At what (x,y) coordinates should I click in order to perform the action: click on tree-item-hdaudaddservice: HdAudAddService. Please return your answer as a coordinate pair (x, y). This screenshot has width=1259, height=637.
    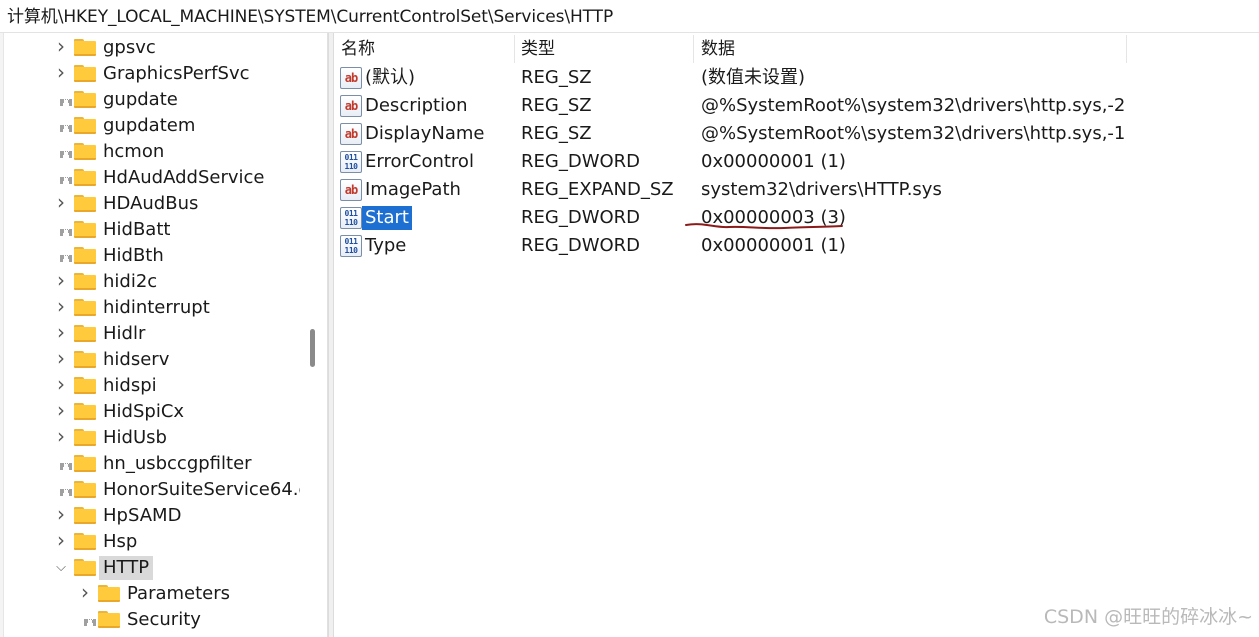
    Looking at the image, I should click on (150, 178).